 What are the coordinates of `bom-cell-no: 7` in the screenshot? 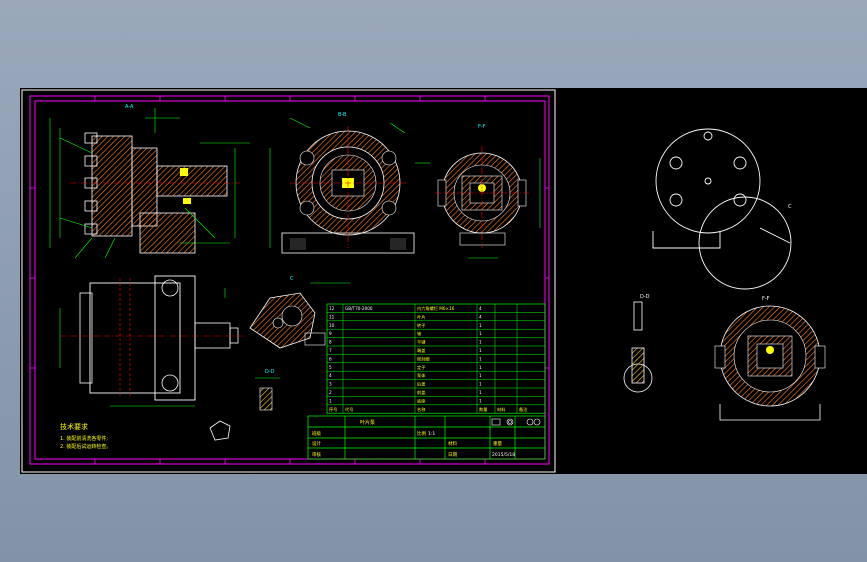 It's located at (330, 350).